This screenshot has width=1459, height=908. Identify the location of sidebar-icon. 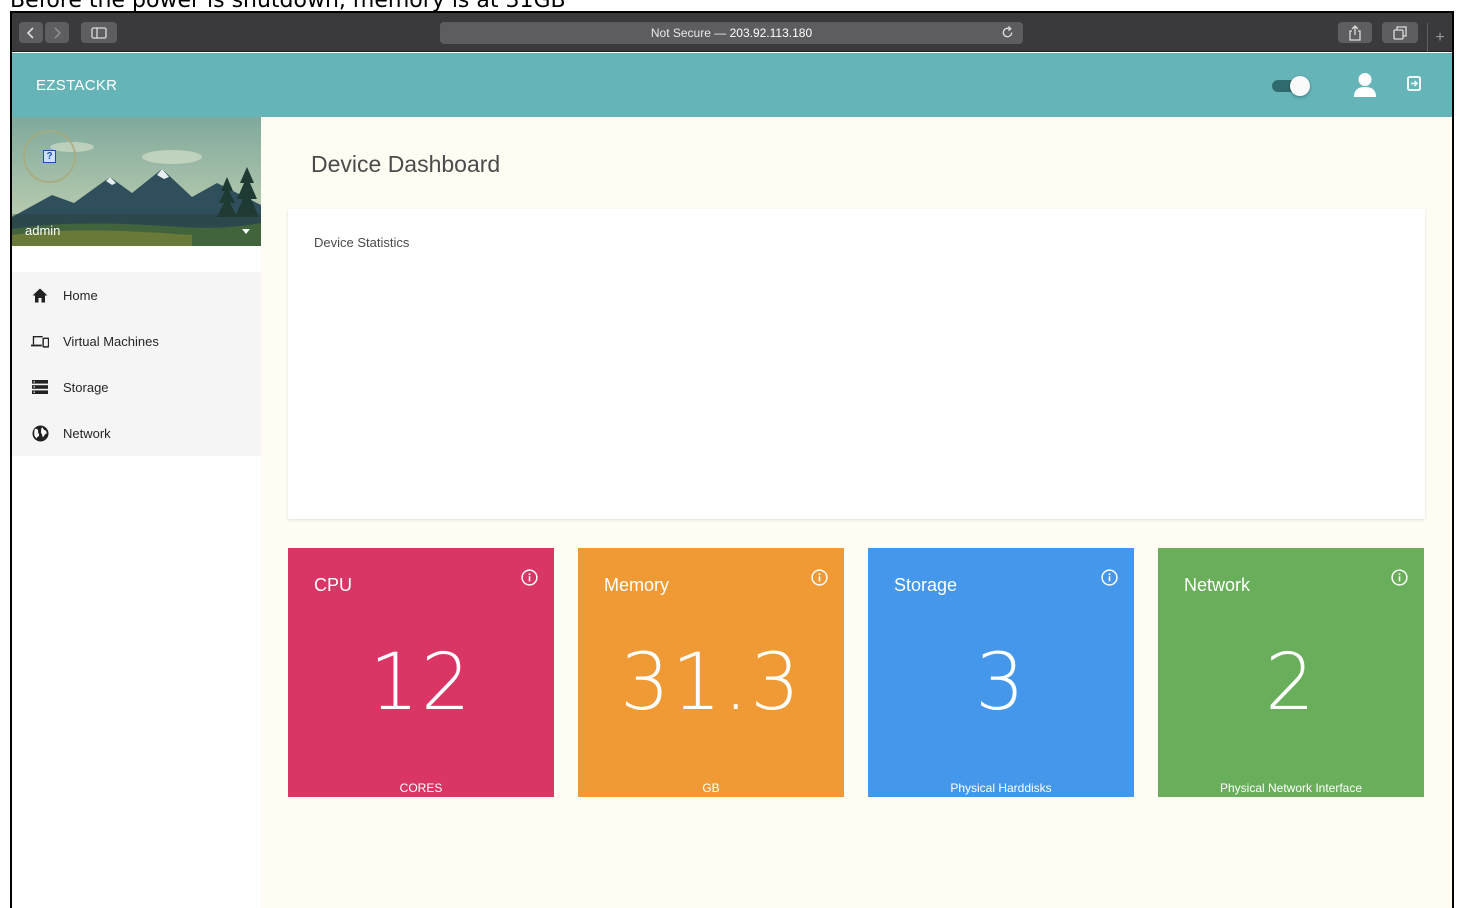
(99, 32).